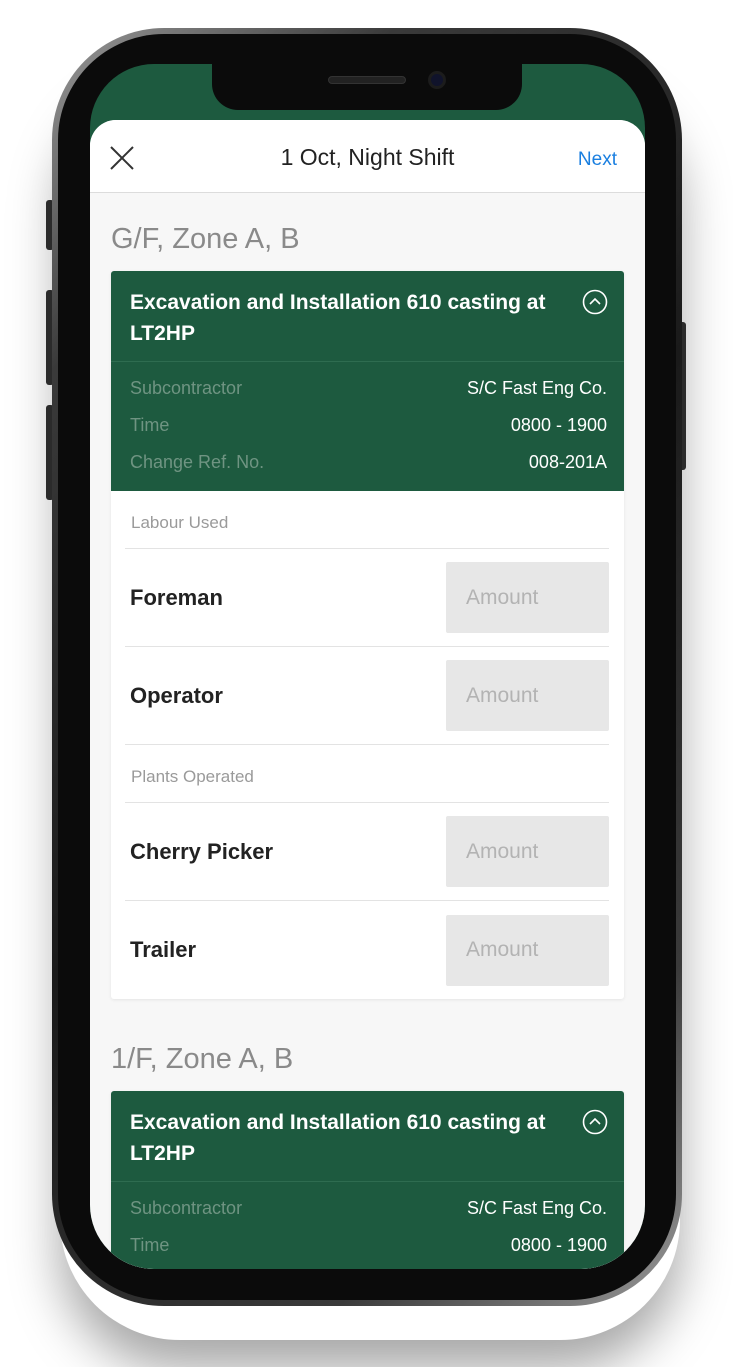  I want to click on item-name: Trailer, so click(163, 949).